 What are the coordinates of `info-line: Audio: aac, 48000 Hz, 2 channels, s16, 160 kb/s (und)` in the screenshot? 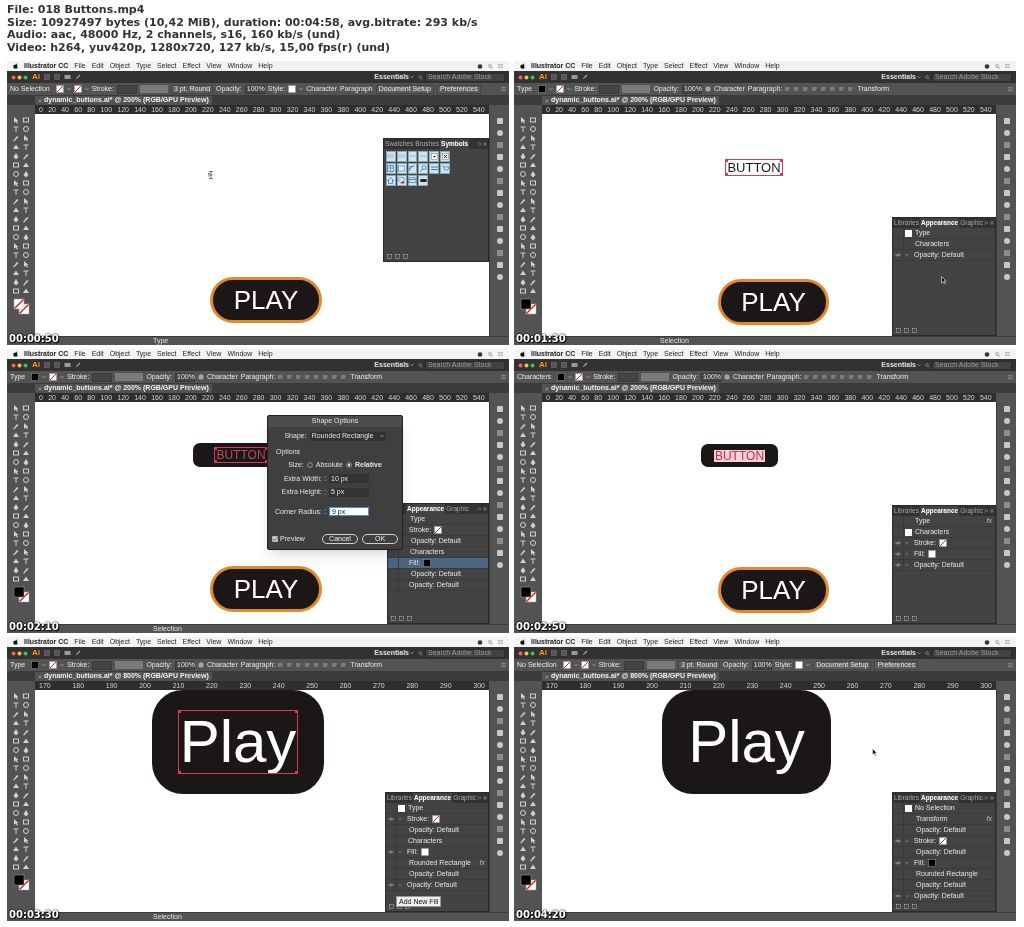 It's located at (174, 35).